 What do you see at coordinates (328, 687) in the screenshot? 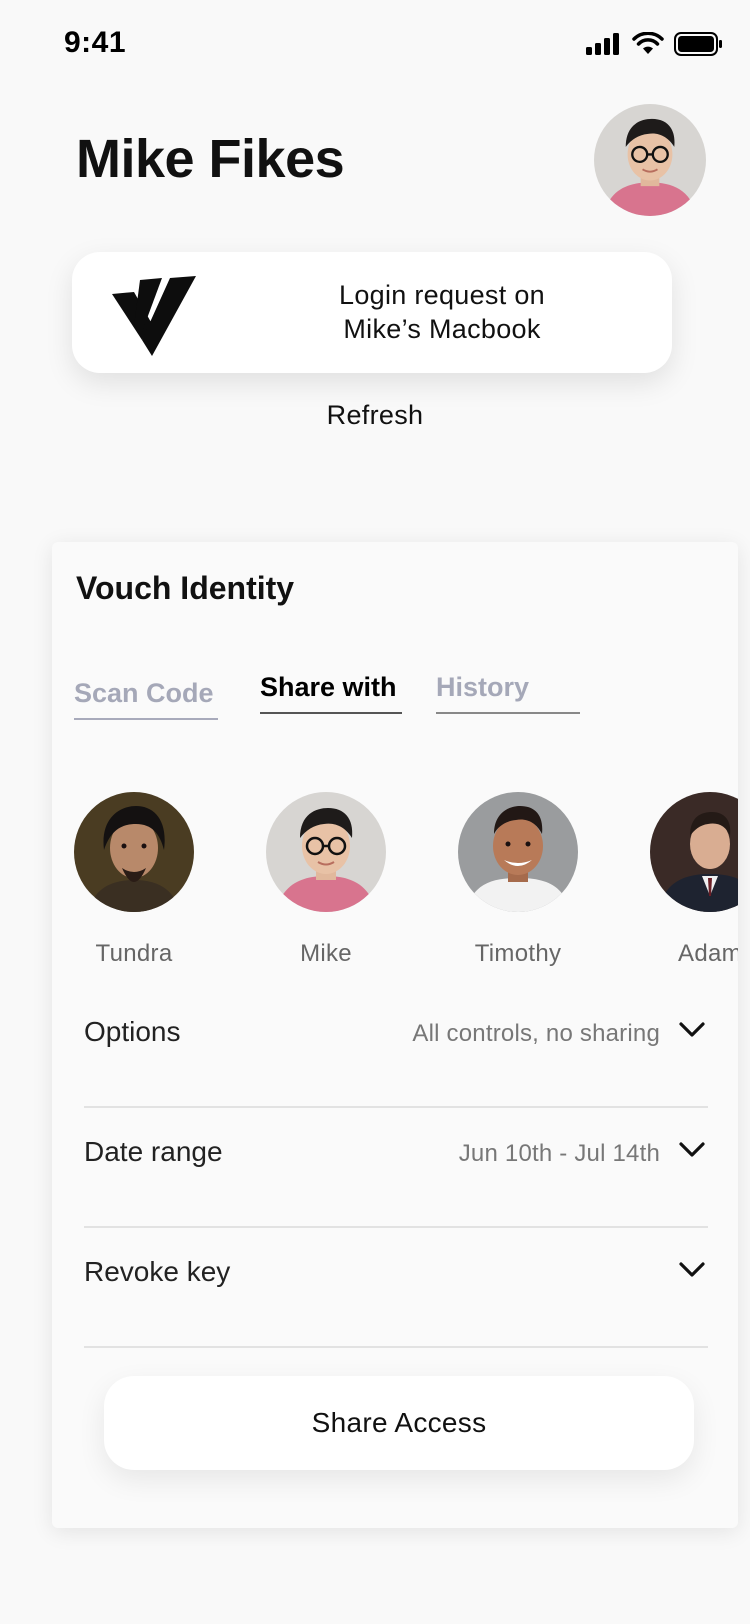
I see `tab-share-with-label: Share with` at bounding box center [328, 687].